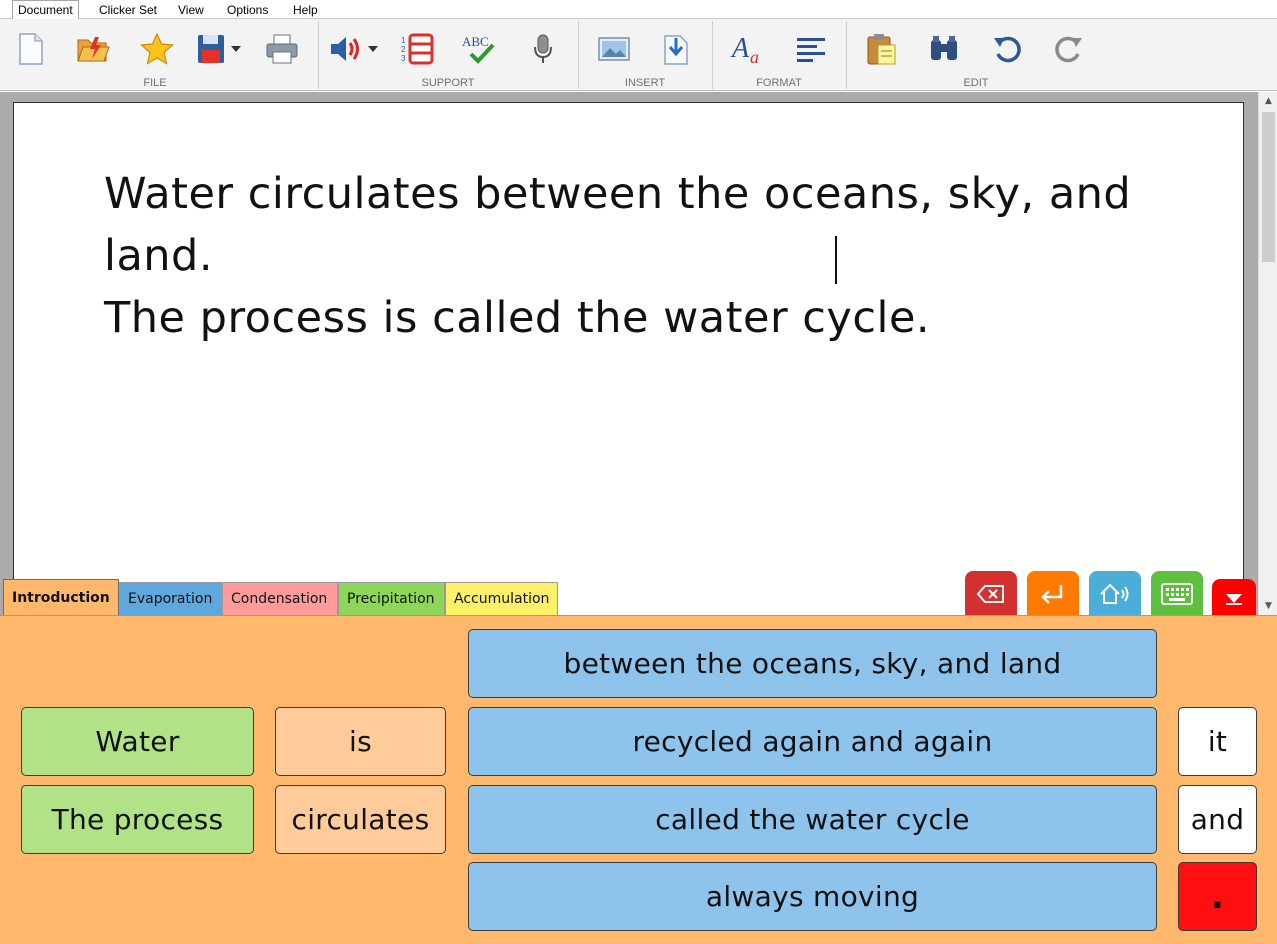 This screenshot has height=944, width=1277. I want to click on collapse-grid-button, so click(1234, 598).